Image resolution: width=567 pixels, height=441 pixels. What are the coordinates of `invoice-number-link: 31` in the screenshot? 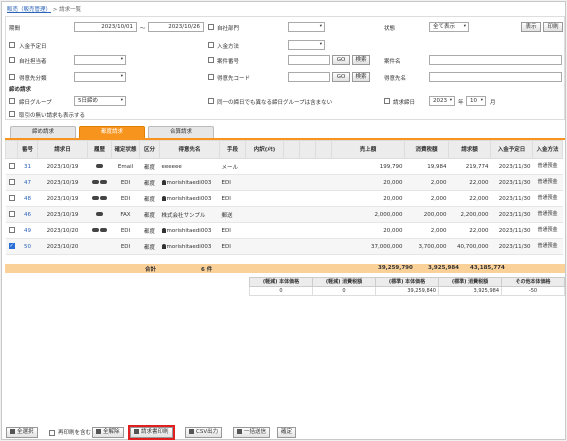 It's located at (27, 166).